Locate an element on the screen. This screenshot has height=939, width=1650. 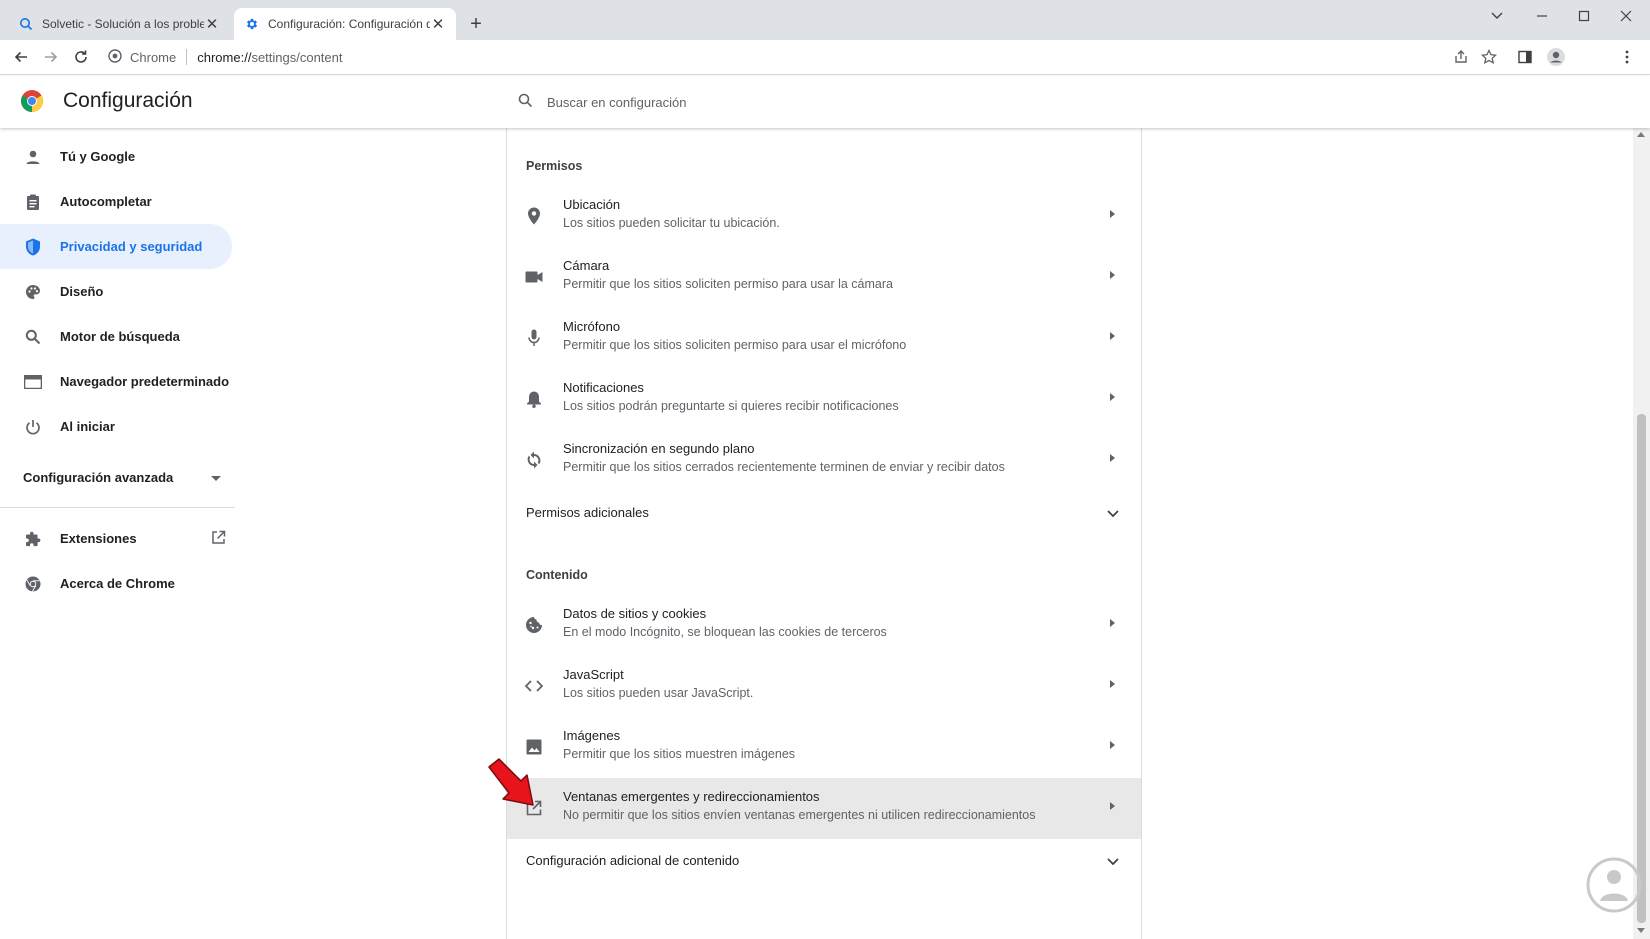
sidebar-advanced-toggle: Configuración avanzada is located at coordinates (122, 477).